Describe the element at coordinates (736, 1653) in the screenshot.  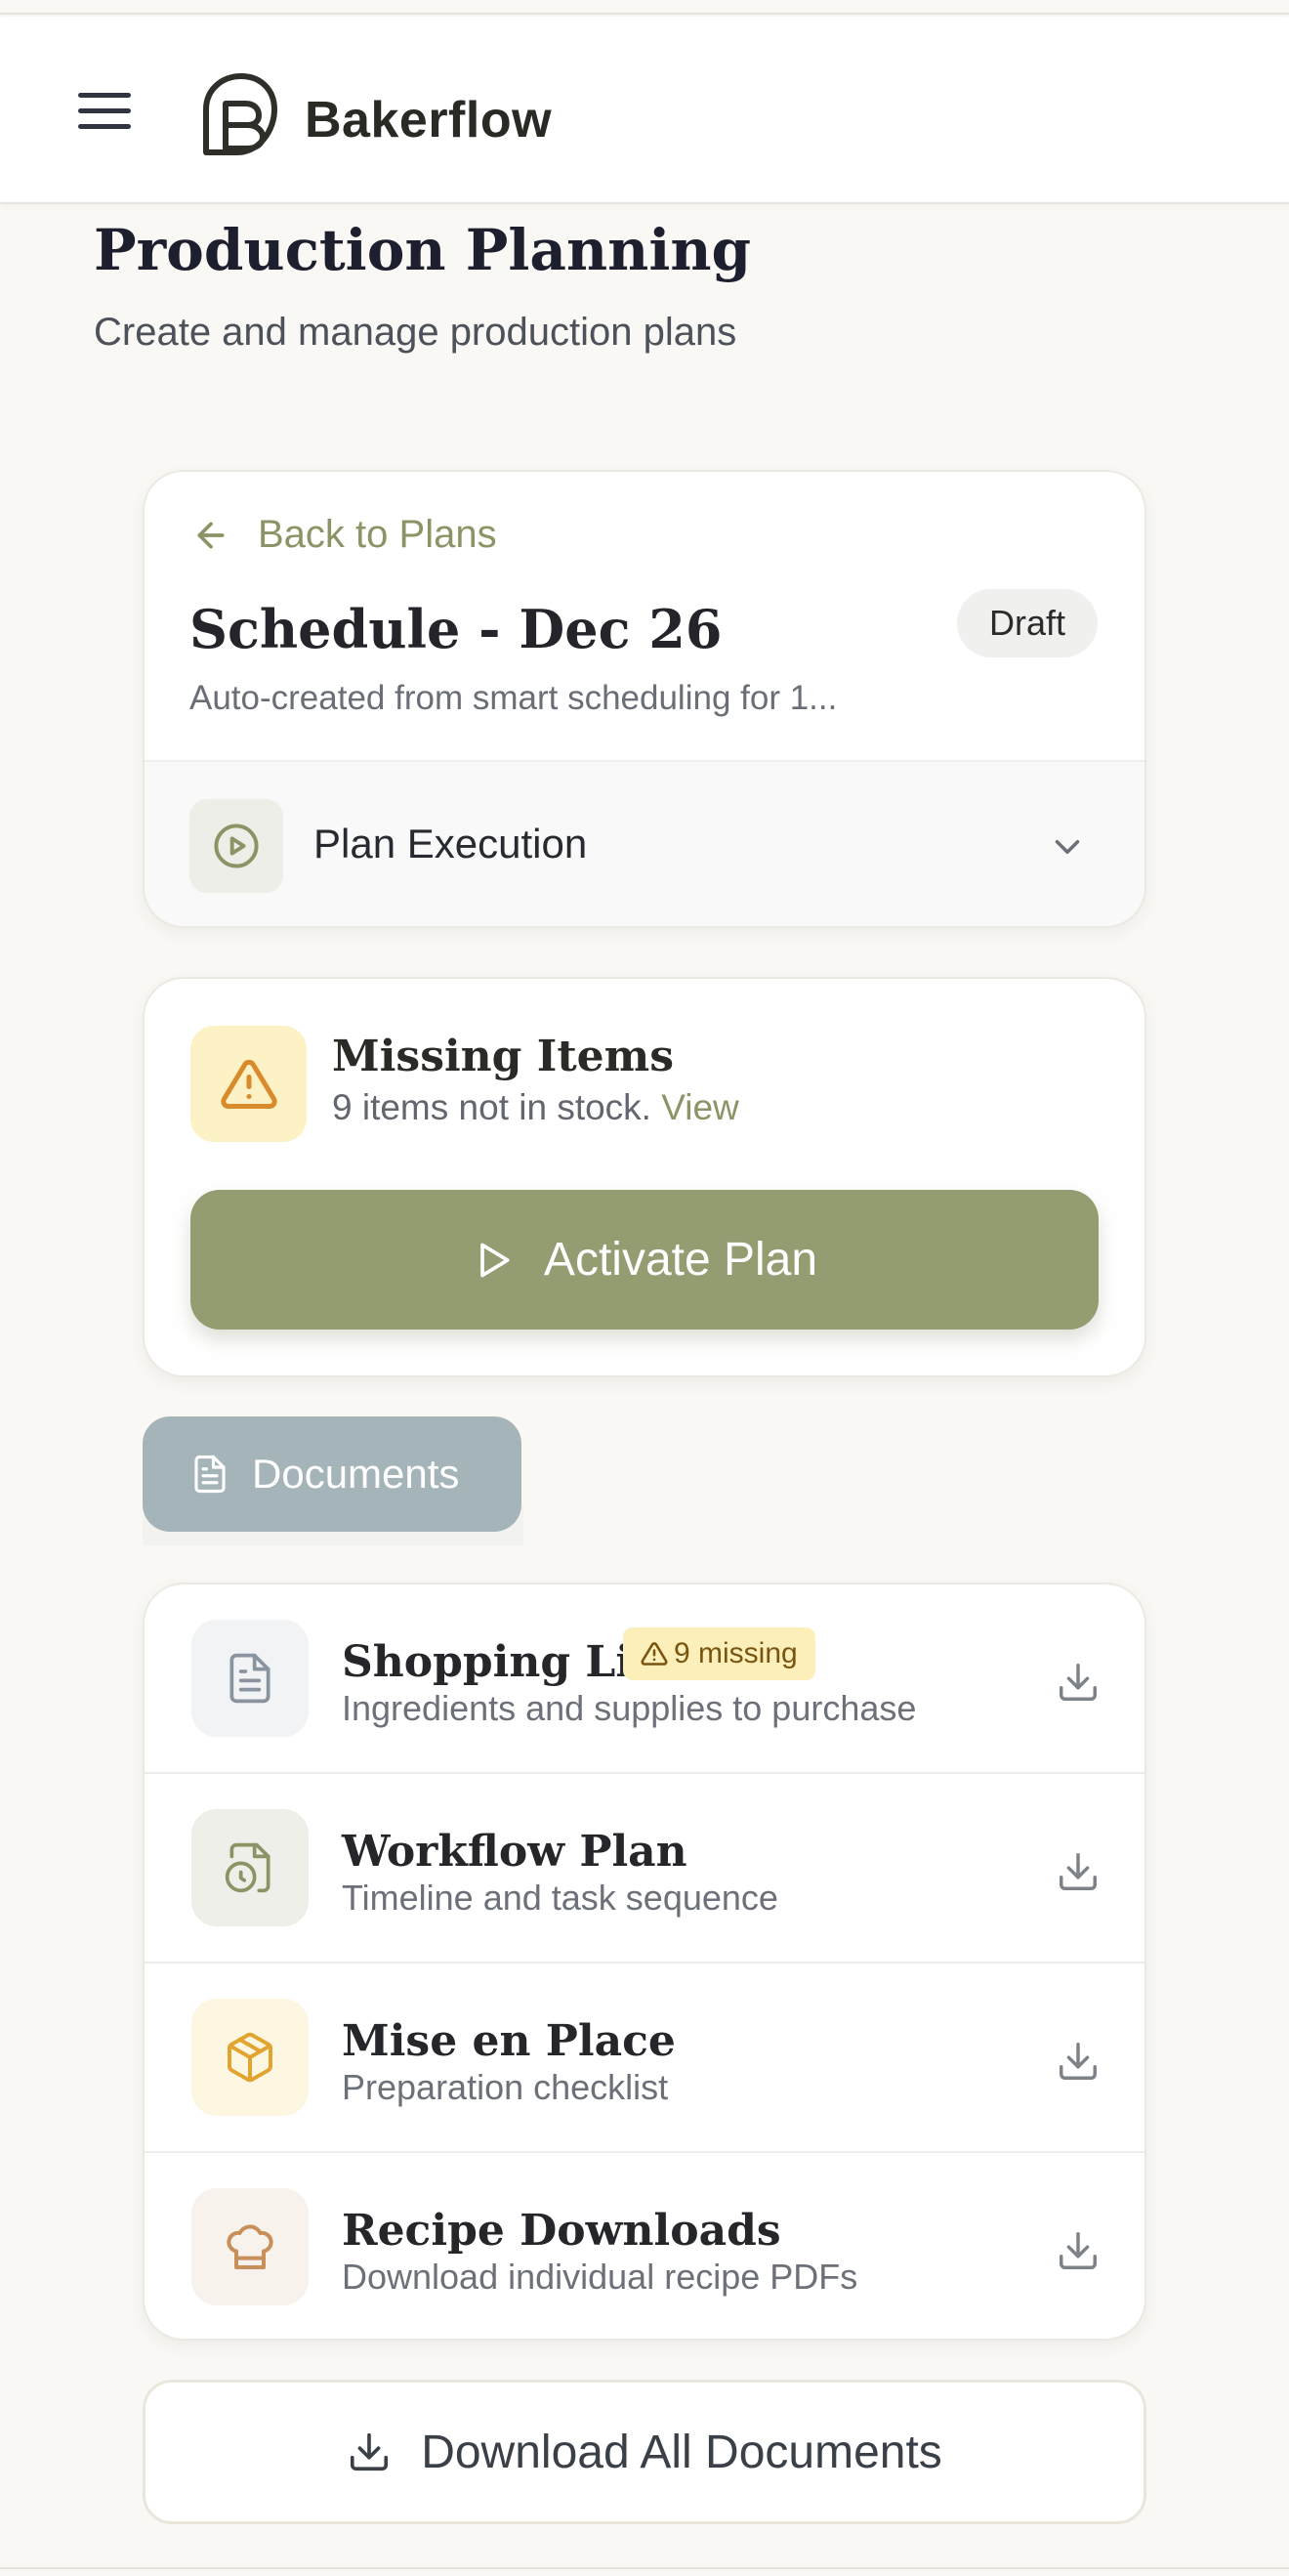
I see `missing-count-label: 9 missing` at that location.